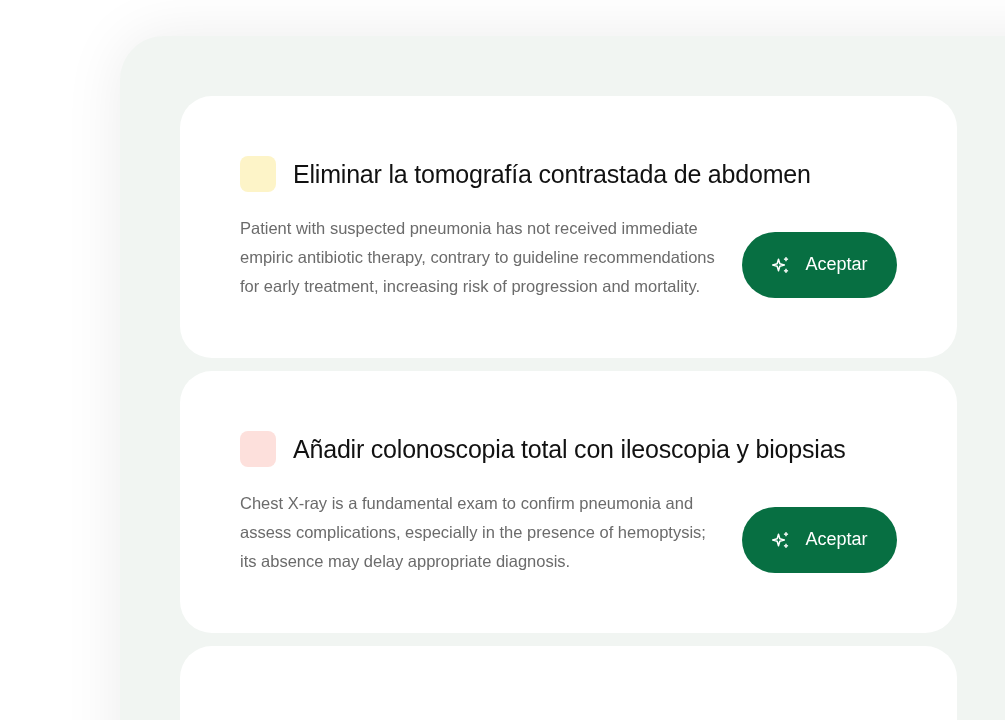  Describe the element at coordinates (473, 532) in the screenshot. I see `card-description: Chest X-ray is a fundamental exam to confirm pneumonia and assess complications, especially in the presence of hemoptysis; its absence may delay appropriate diagnosis.` at that location.